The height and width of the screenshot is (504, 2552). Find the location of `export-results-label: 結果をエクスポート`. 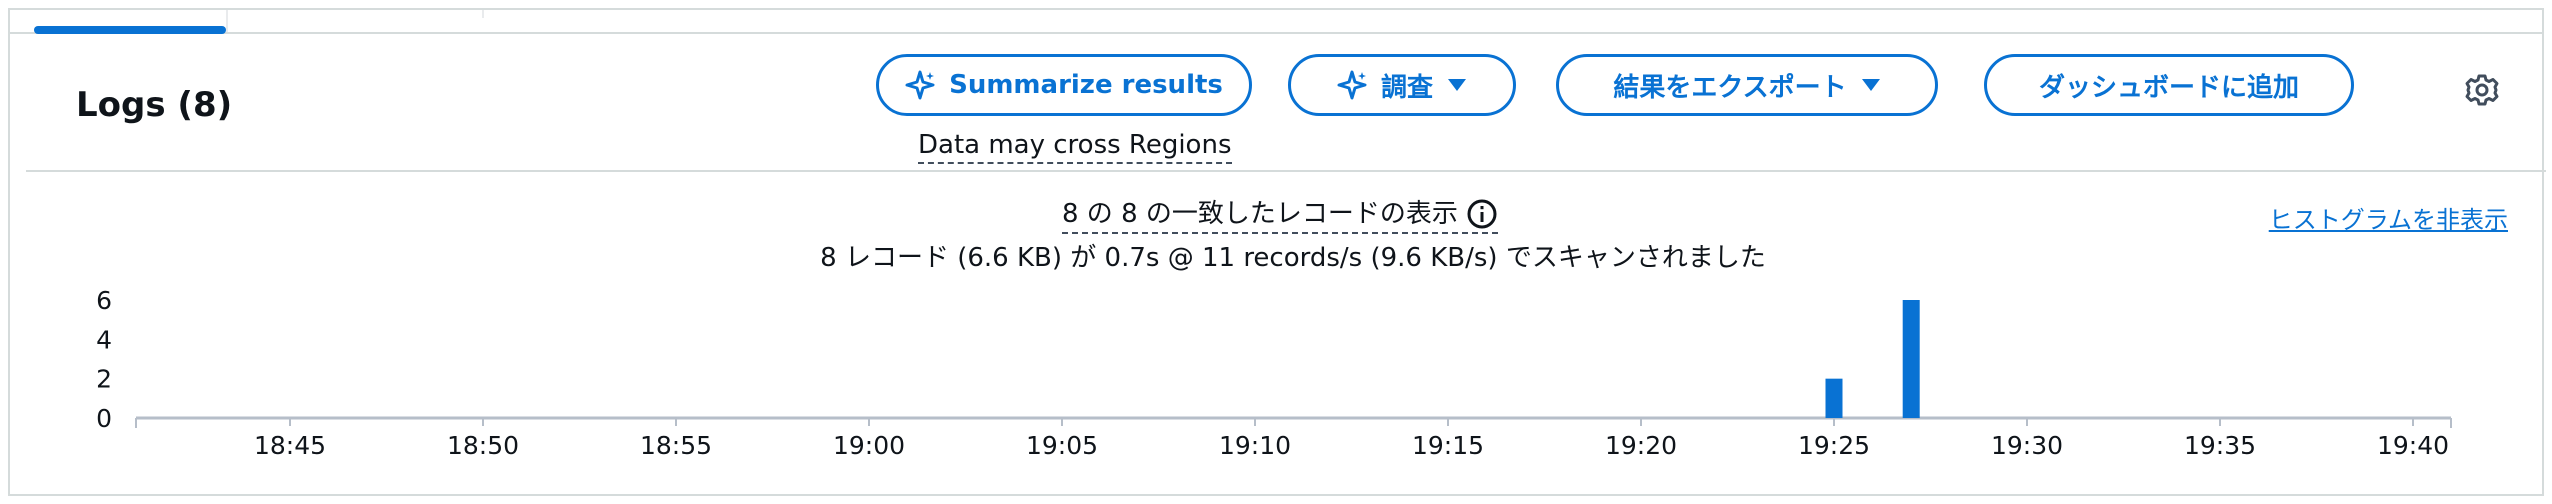

export-results-label: 結果をエクスポート is located at coordinates (1730, 87).